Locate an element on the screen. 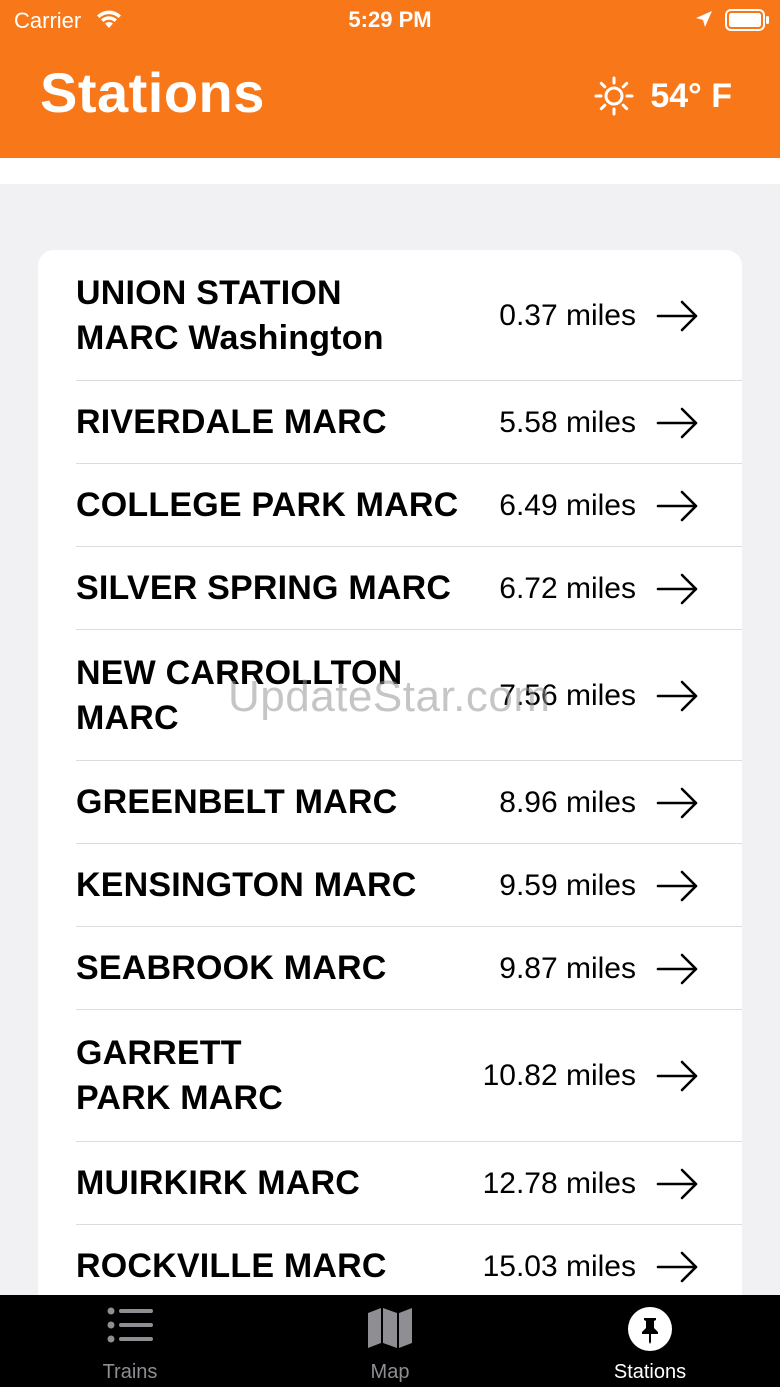 This screenshot has height=1387, width=780. battery-icon is located at coordinates (747, 20).